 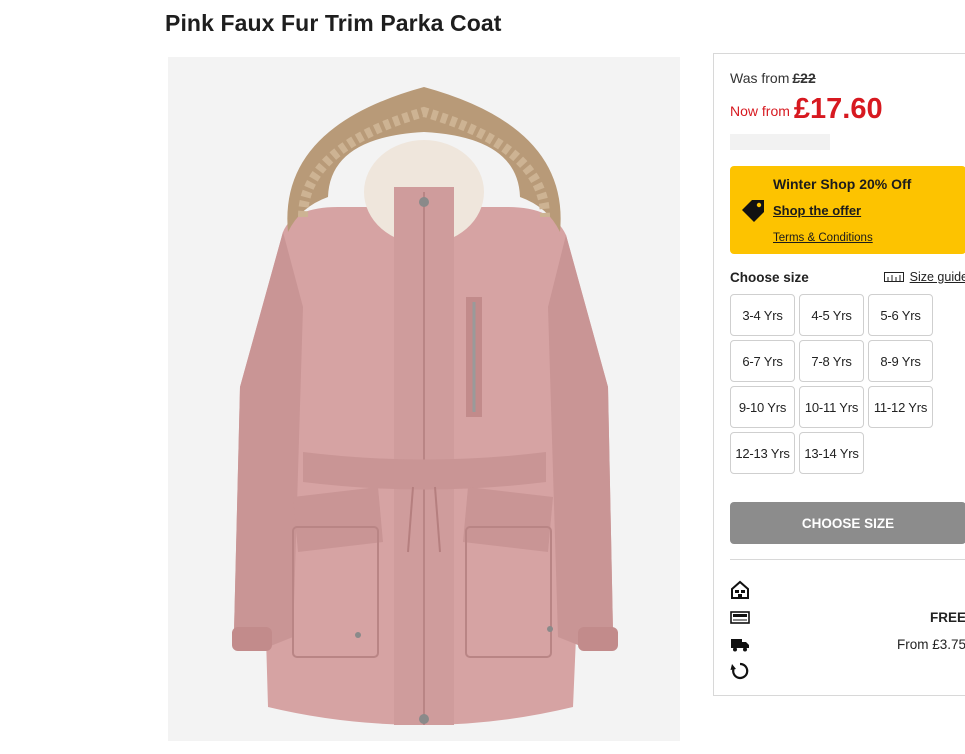 I want to click on size-option: 7-8 Yrs, so click(x=831, y=361).